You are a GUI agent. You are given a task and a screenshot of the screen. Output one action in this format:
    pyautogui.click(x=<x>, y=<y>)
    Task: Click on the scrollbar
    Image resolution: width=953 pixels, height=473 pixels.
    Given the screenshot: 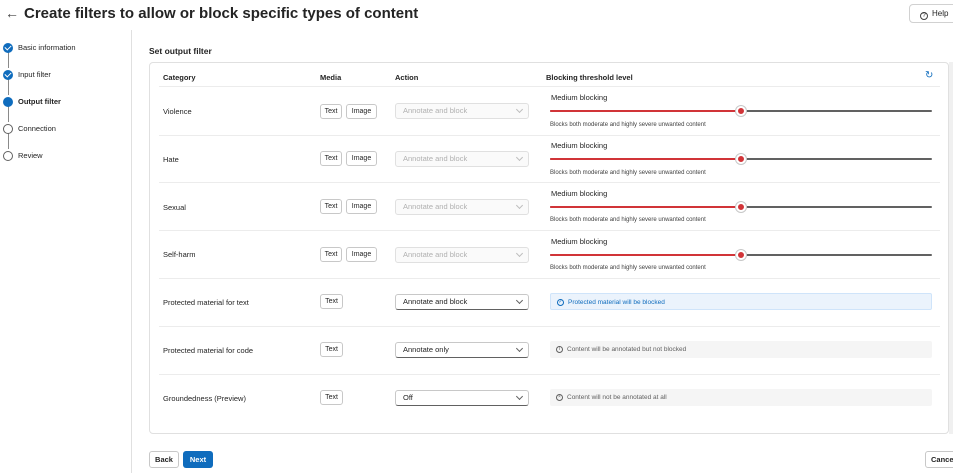 What is the action you would take?
    pyautogui.click(x=951, y=248)
    